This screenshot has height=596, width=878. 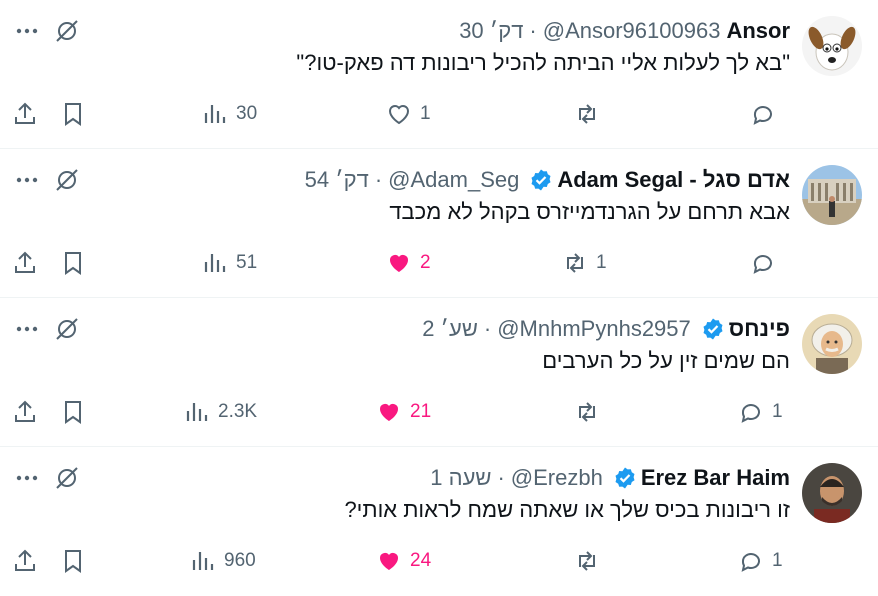 I want to click on like-button: 24, so click(x=403, y=561).